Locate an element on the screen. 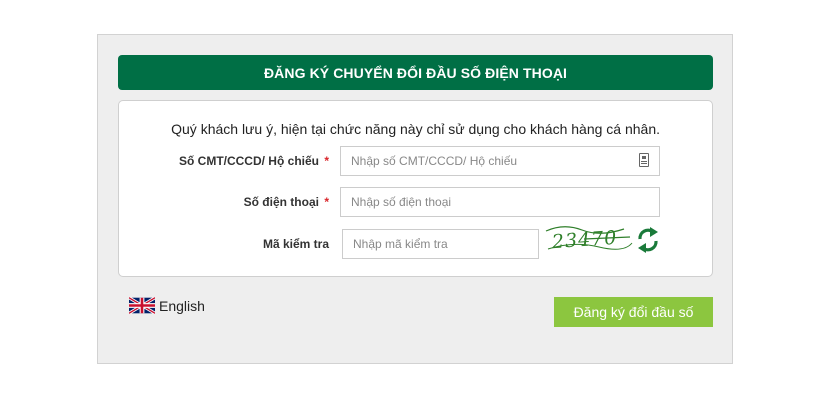 This screenshot has width=837, height=402. page-title: ĐĂNG KÝ CHUYỂN ĐỔI ĐẦU SỐ ĐIỆN THOẠI is located at coordinates (415, 72).